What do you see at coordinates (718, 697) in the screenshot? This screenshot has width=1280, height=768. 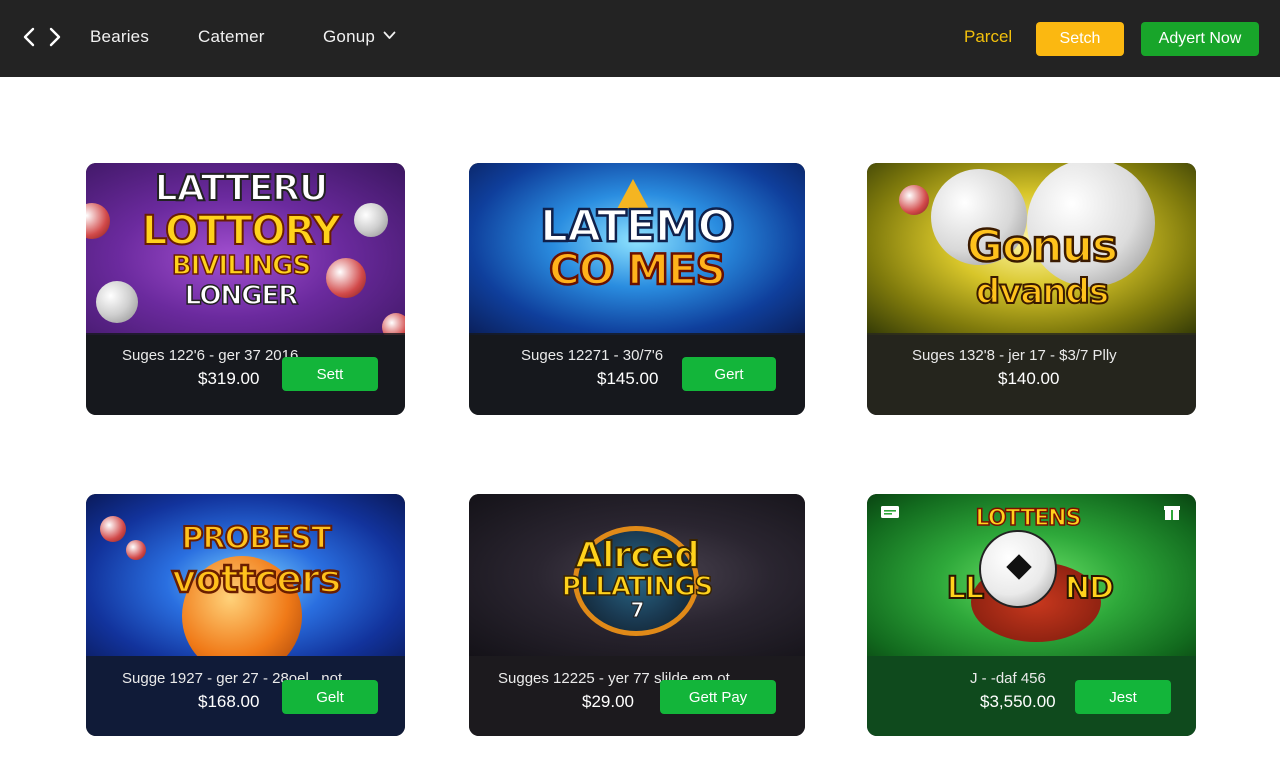 I see `get-button: Gett Pay` at bounding box center [718, 697].